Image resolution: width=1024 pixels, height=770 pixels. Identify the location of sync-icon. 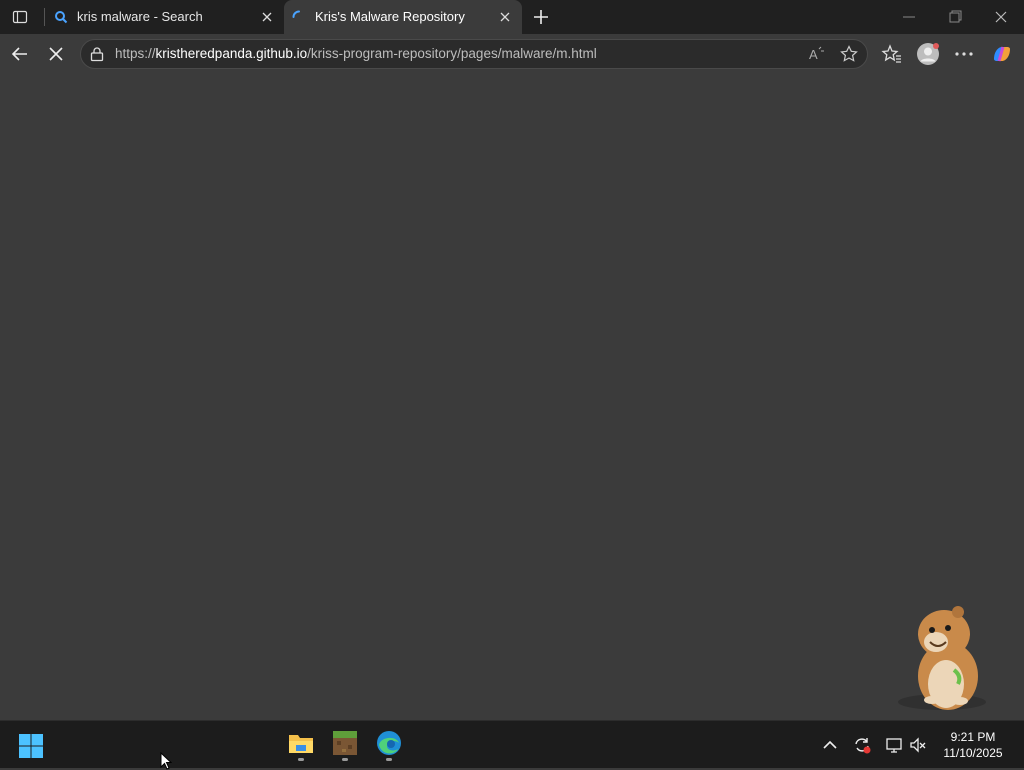
(862, 745).